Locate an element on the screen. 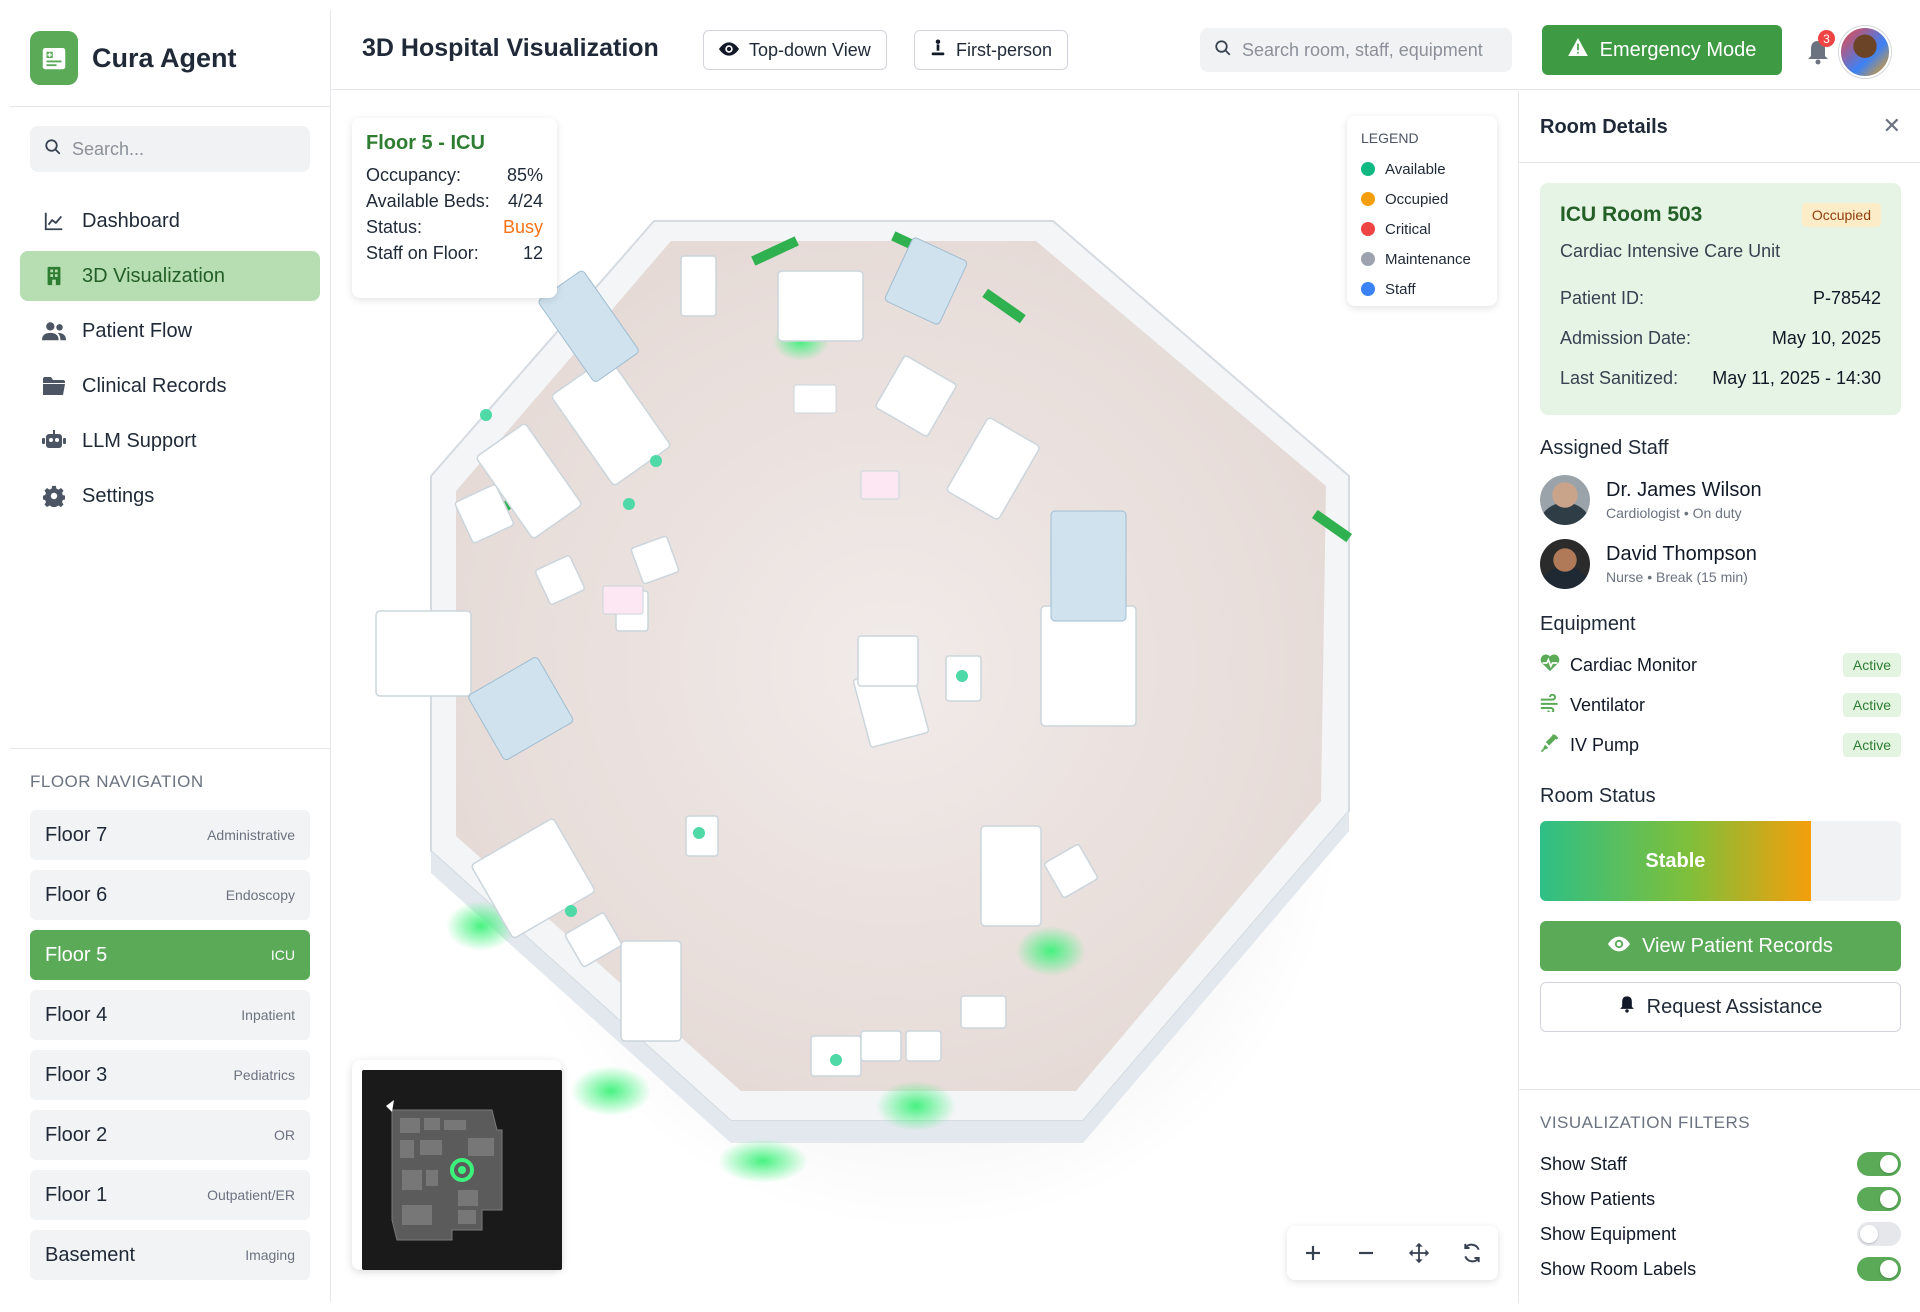  room-status-title: Room Status is located at coordinates (1598, 796).